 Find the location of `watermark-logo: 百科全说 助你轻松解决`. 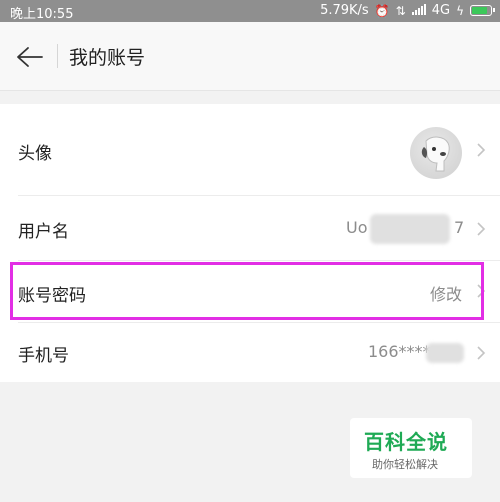

watermark-logo: 百科全说 助你轻松解决 is located at coordinates (411, 448).